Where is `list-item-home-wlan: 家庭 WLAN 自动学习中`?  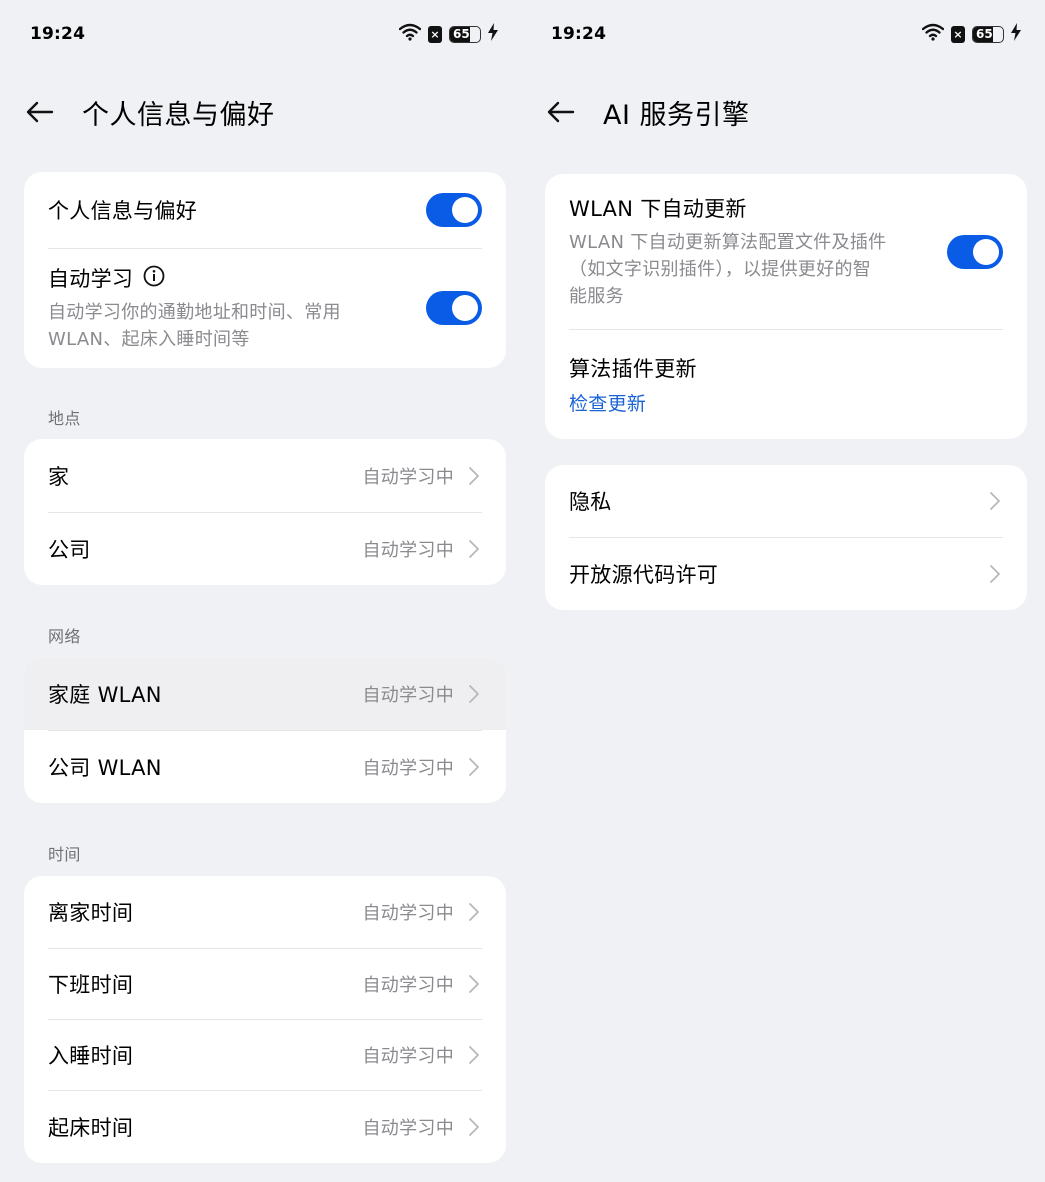 list-item-home-wlan: 家庭 WLAN 自动学习中 is located at coordinates (265, 694).